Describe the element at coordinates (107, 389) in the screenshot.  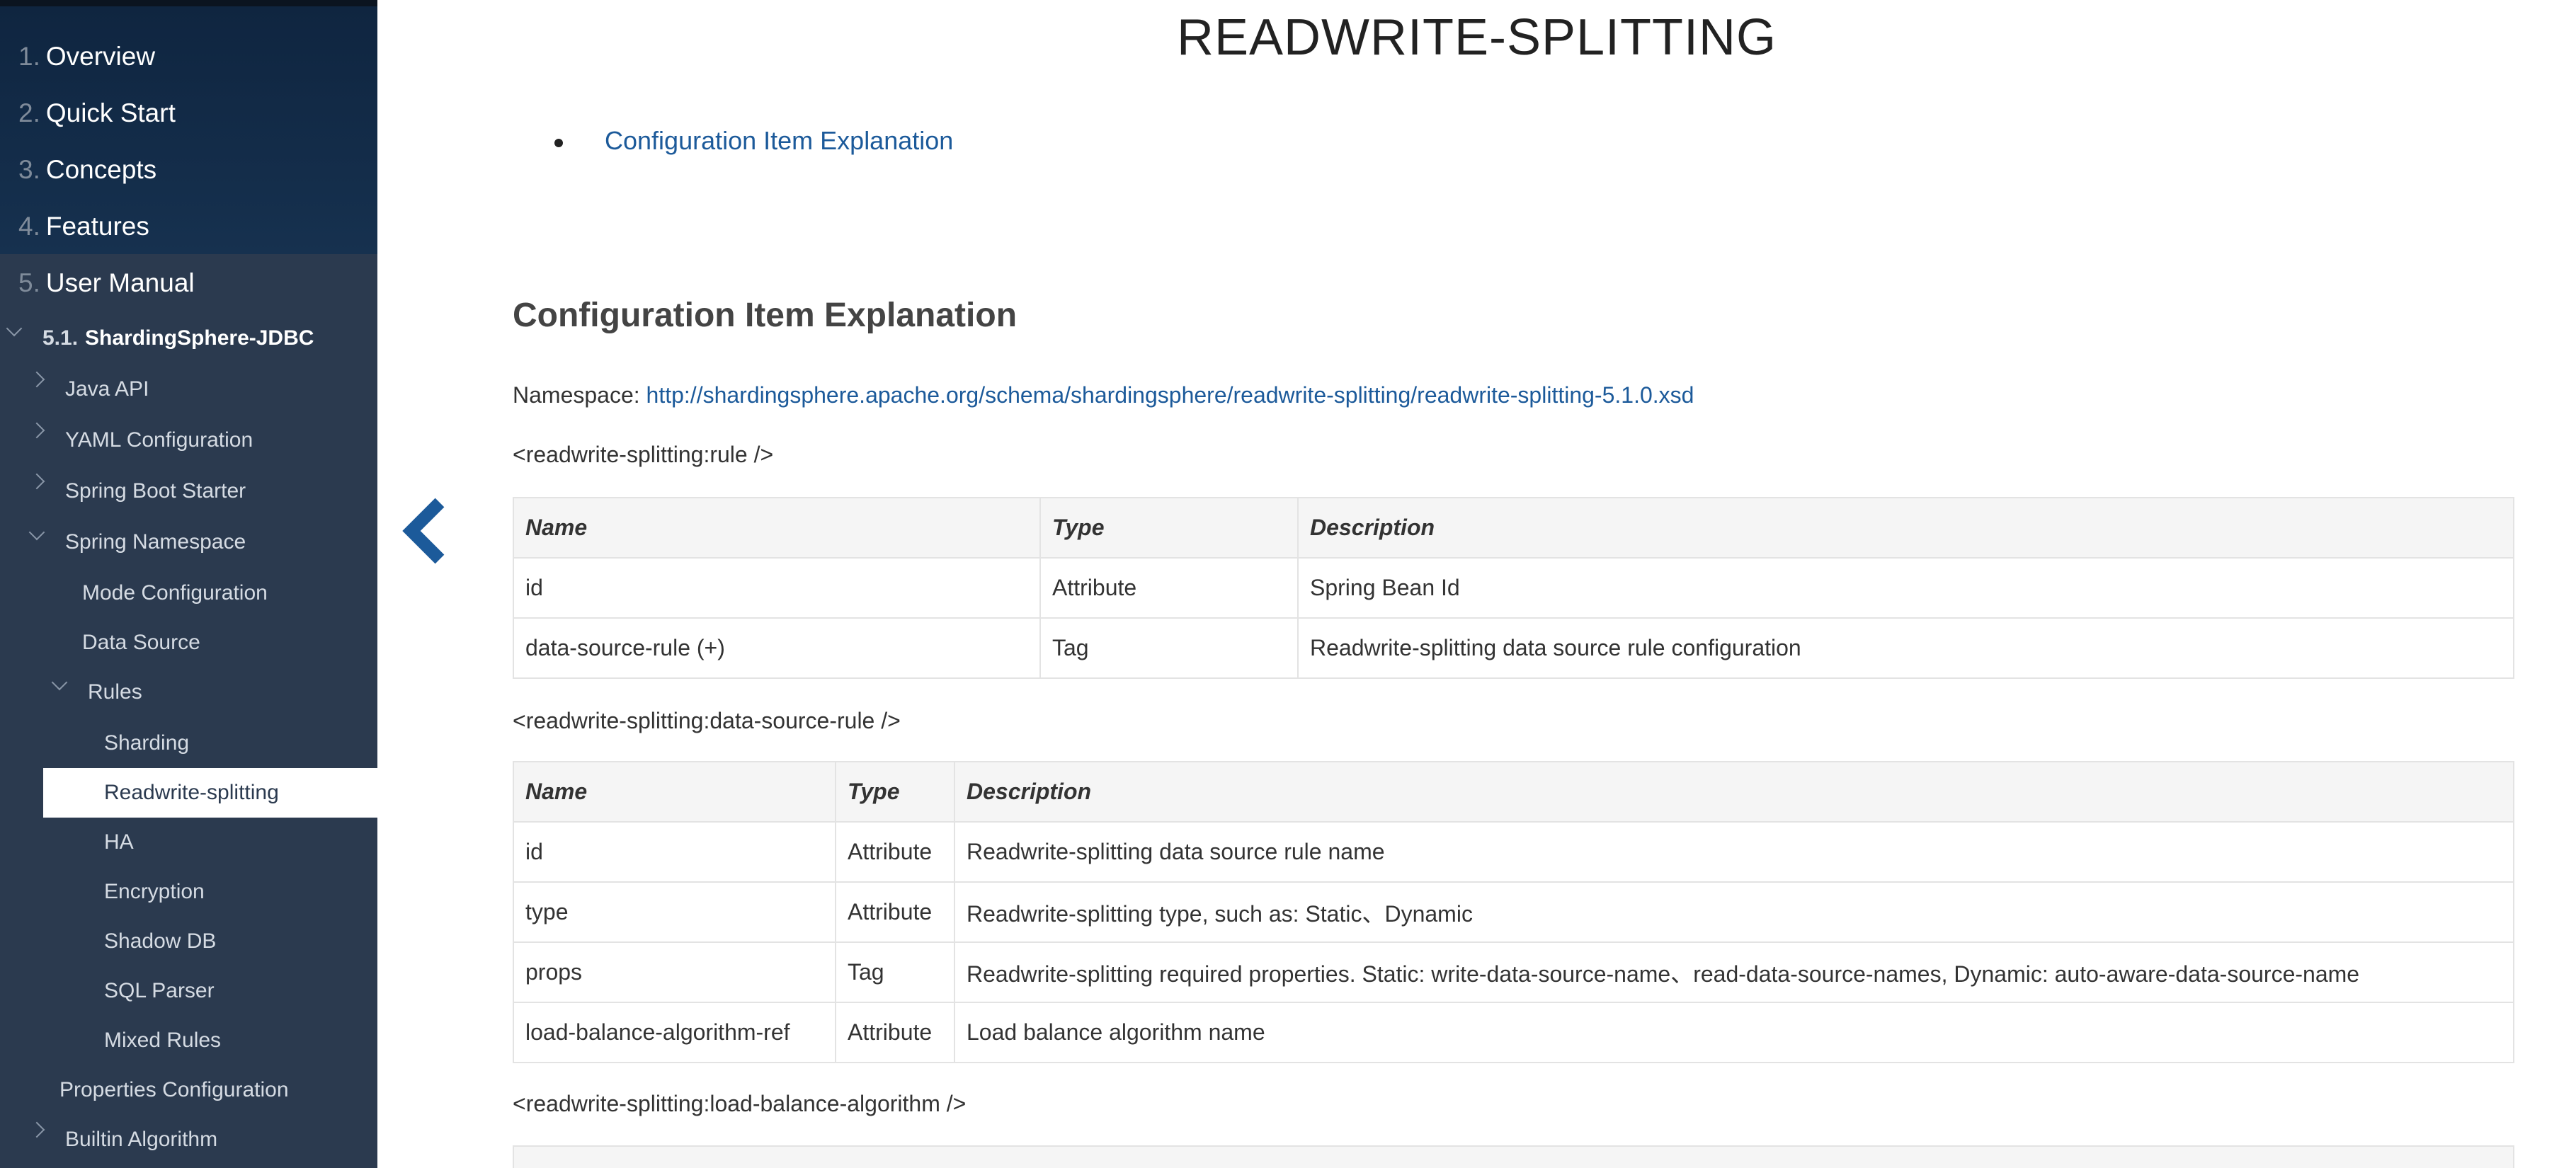
I see `sidebar-item-java-api: Java API` at that location.